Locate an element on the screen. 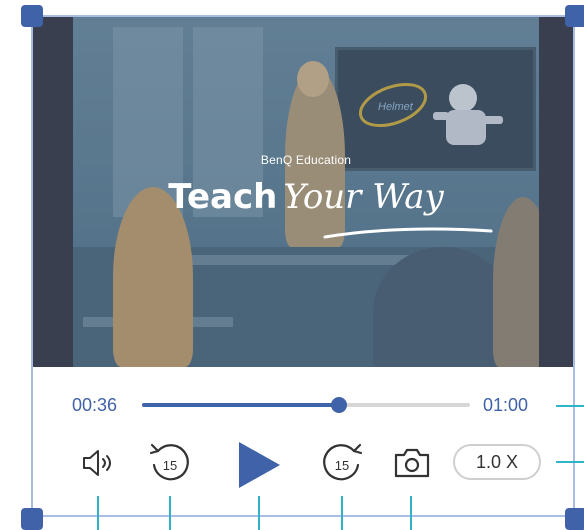 Image resolution: width=584 pixels, height=530 pixels. headline-word-2: Your Way is located at coordinates (363, 197).